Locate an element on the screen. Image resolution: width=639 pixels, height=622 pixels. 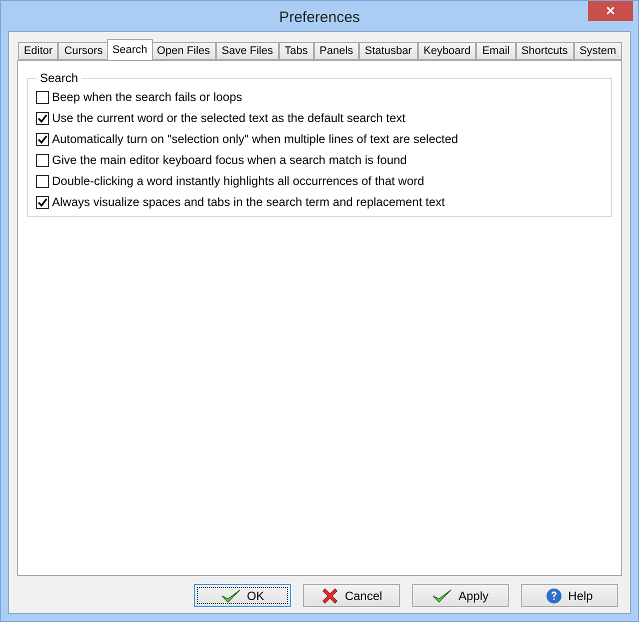
tab: Search is located at coordinates (129, 49).